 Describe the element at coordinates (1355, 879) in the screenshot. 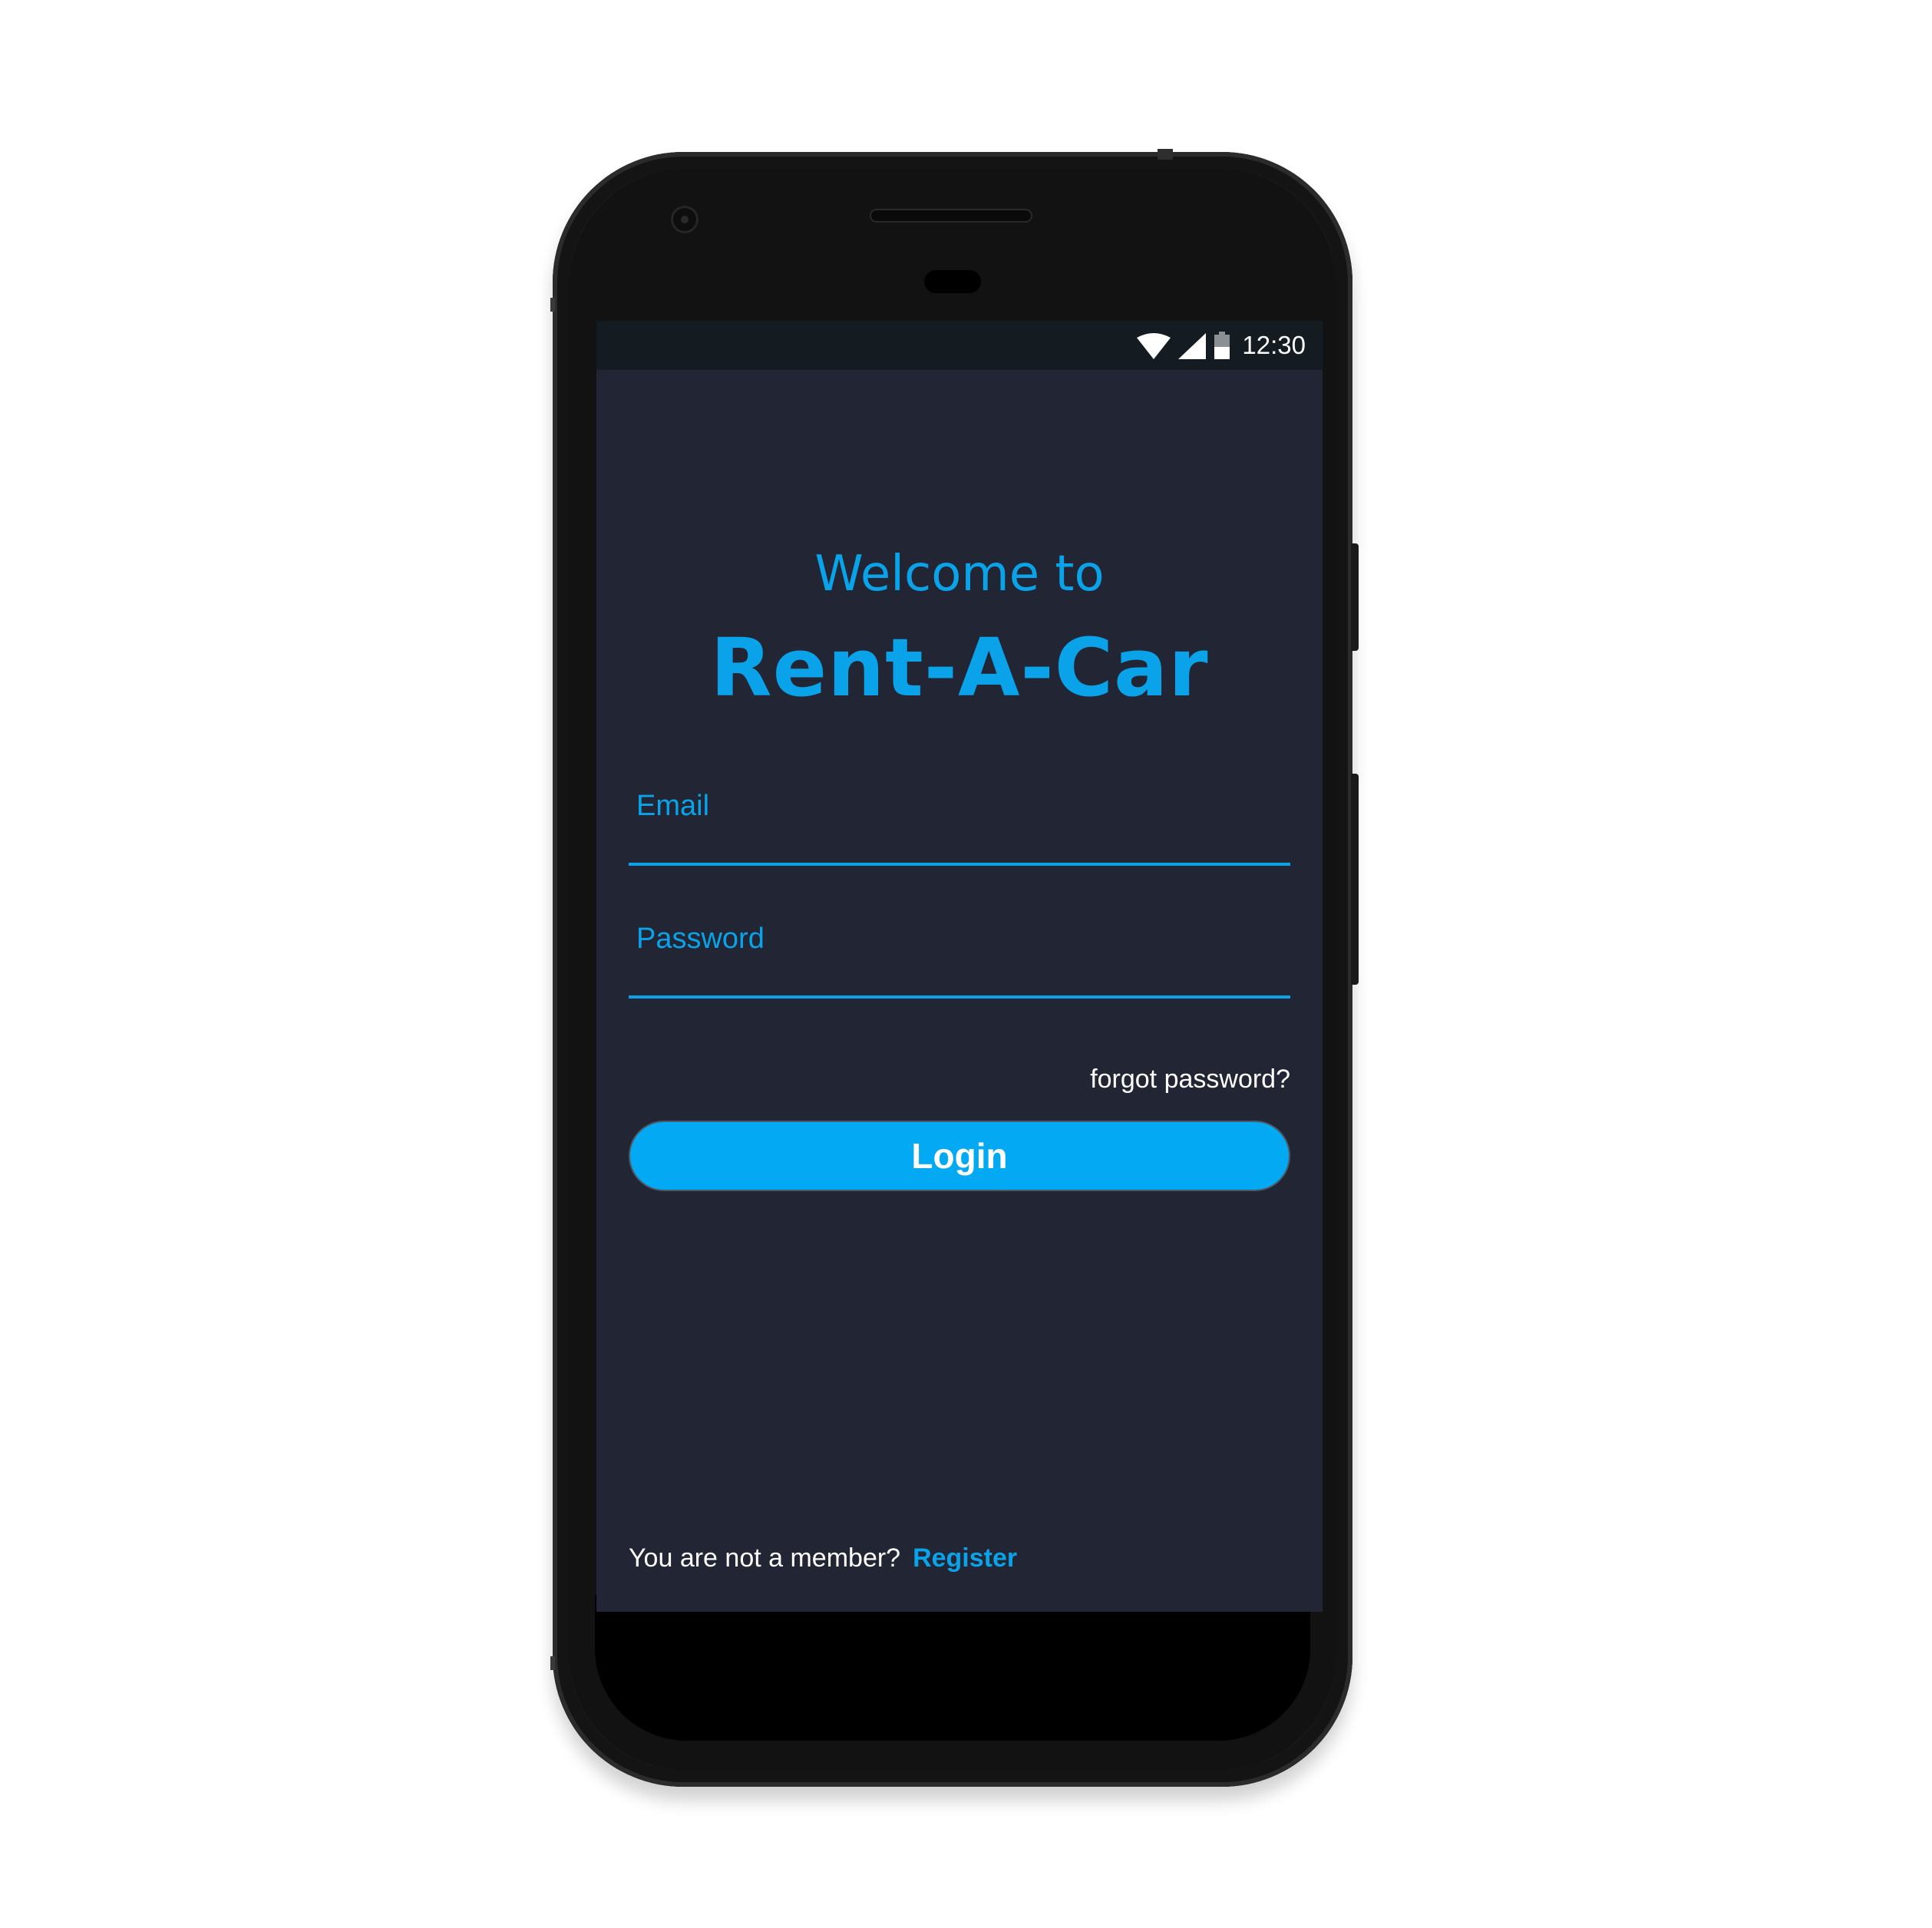

I see `volume-button` at that location.